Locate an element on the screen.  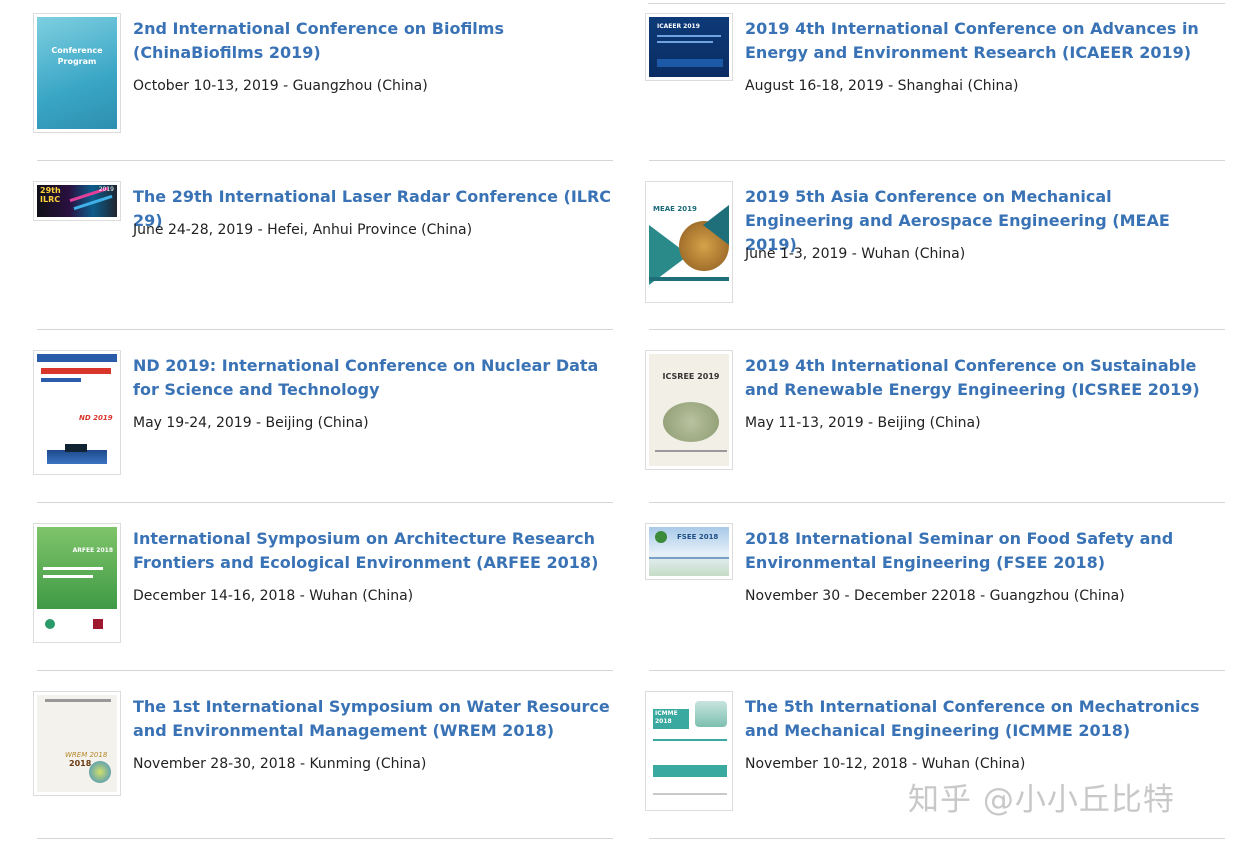
conference-date: December 14-16, 2018 - Wuhan (China) is located at coordinates (273, 596).